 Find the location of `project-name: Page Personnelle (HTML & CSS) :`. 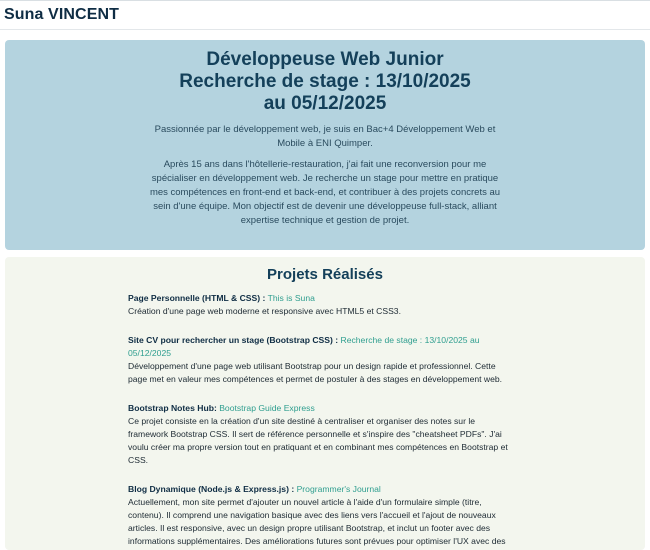

project-name: Page Personnelle (HTML & CSS) : is located at coordinates (197, 298).